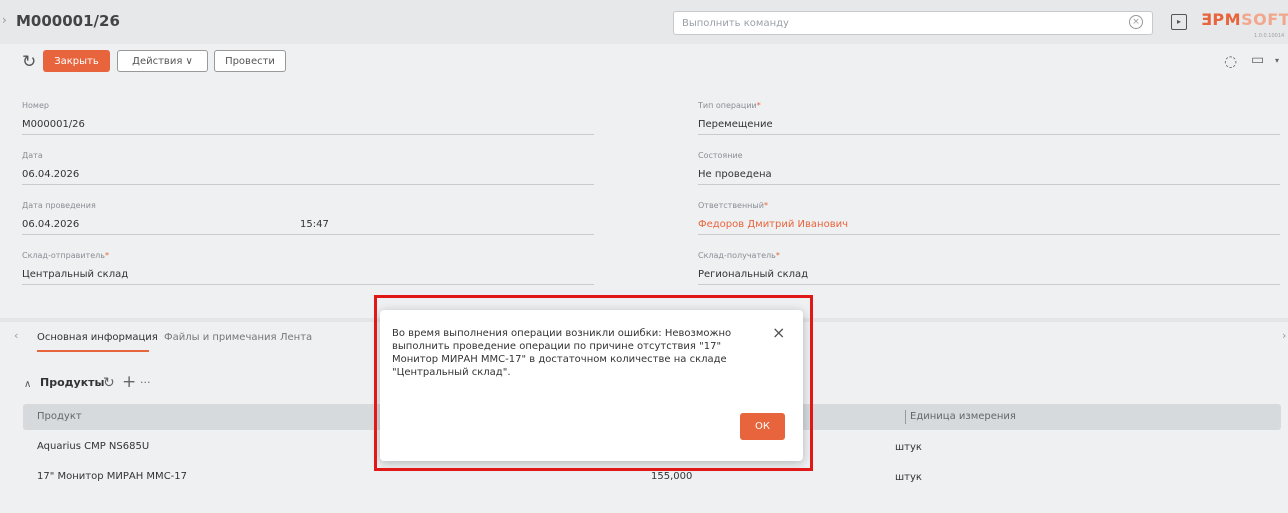  I want to click on field-receiver-warehouse: Склад-получатель* Региональный склад, so click(989, 268).